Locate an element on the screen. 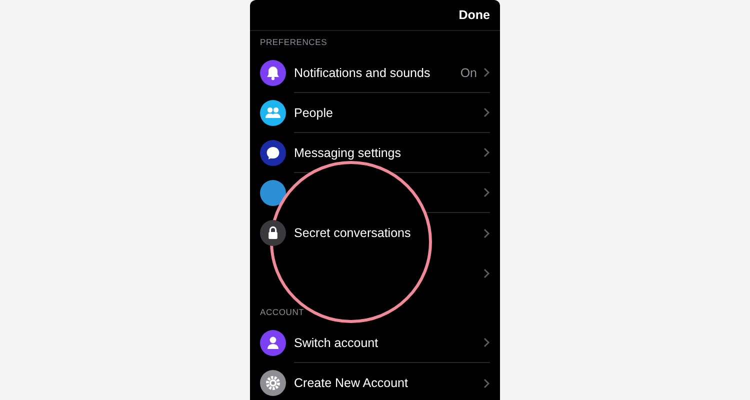 Image resolution: width=750 pixels, height=400 pixels. section-header: ACCOUNT is located at coordinates (282, 312).